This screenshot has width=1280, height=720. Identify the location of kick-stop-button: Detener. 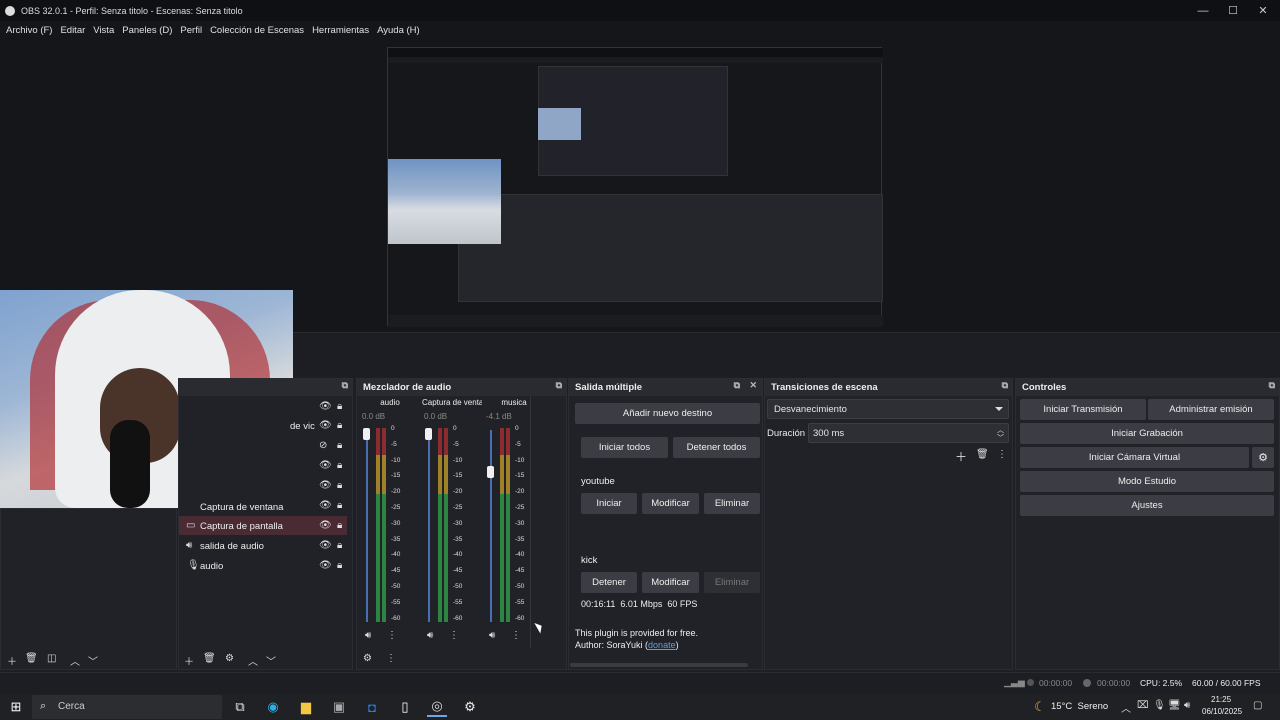
(609, 582).